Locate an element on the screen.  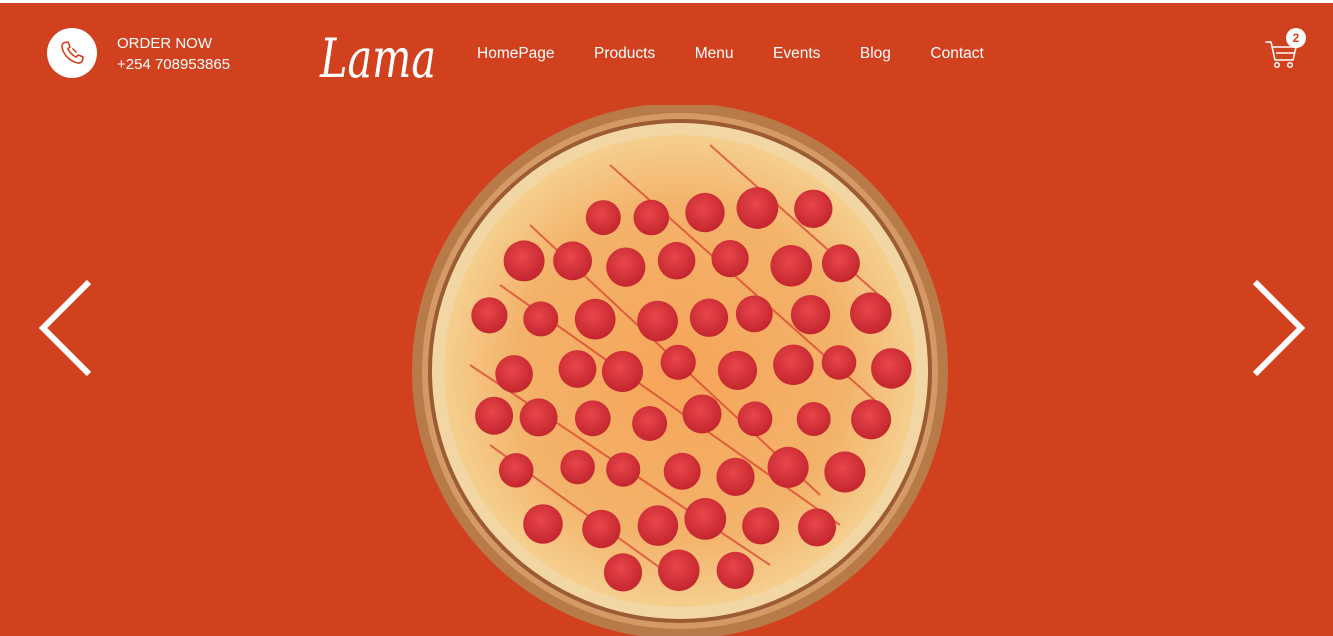
order-now-label: ORDER NOW is located at coordinates (164, 43).